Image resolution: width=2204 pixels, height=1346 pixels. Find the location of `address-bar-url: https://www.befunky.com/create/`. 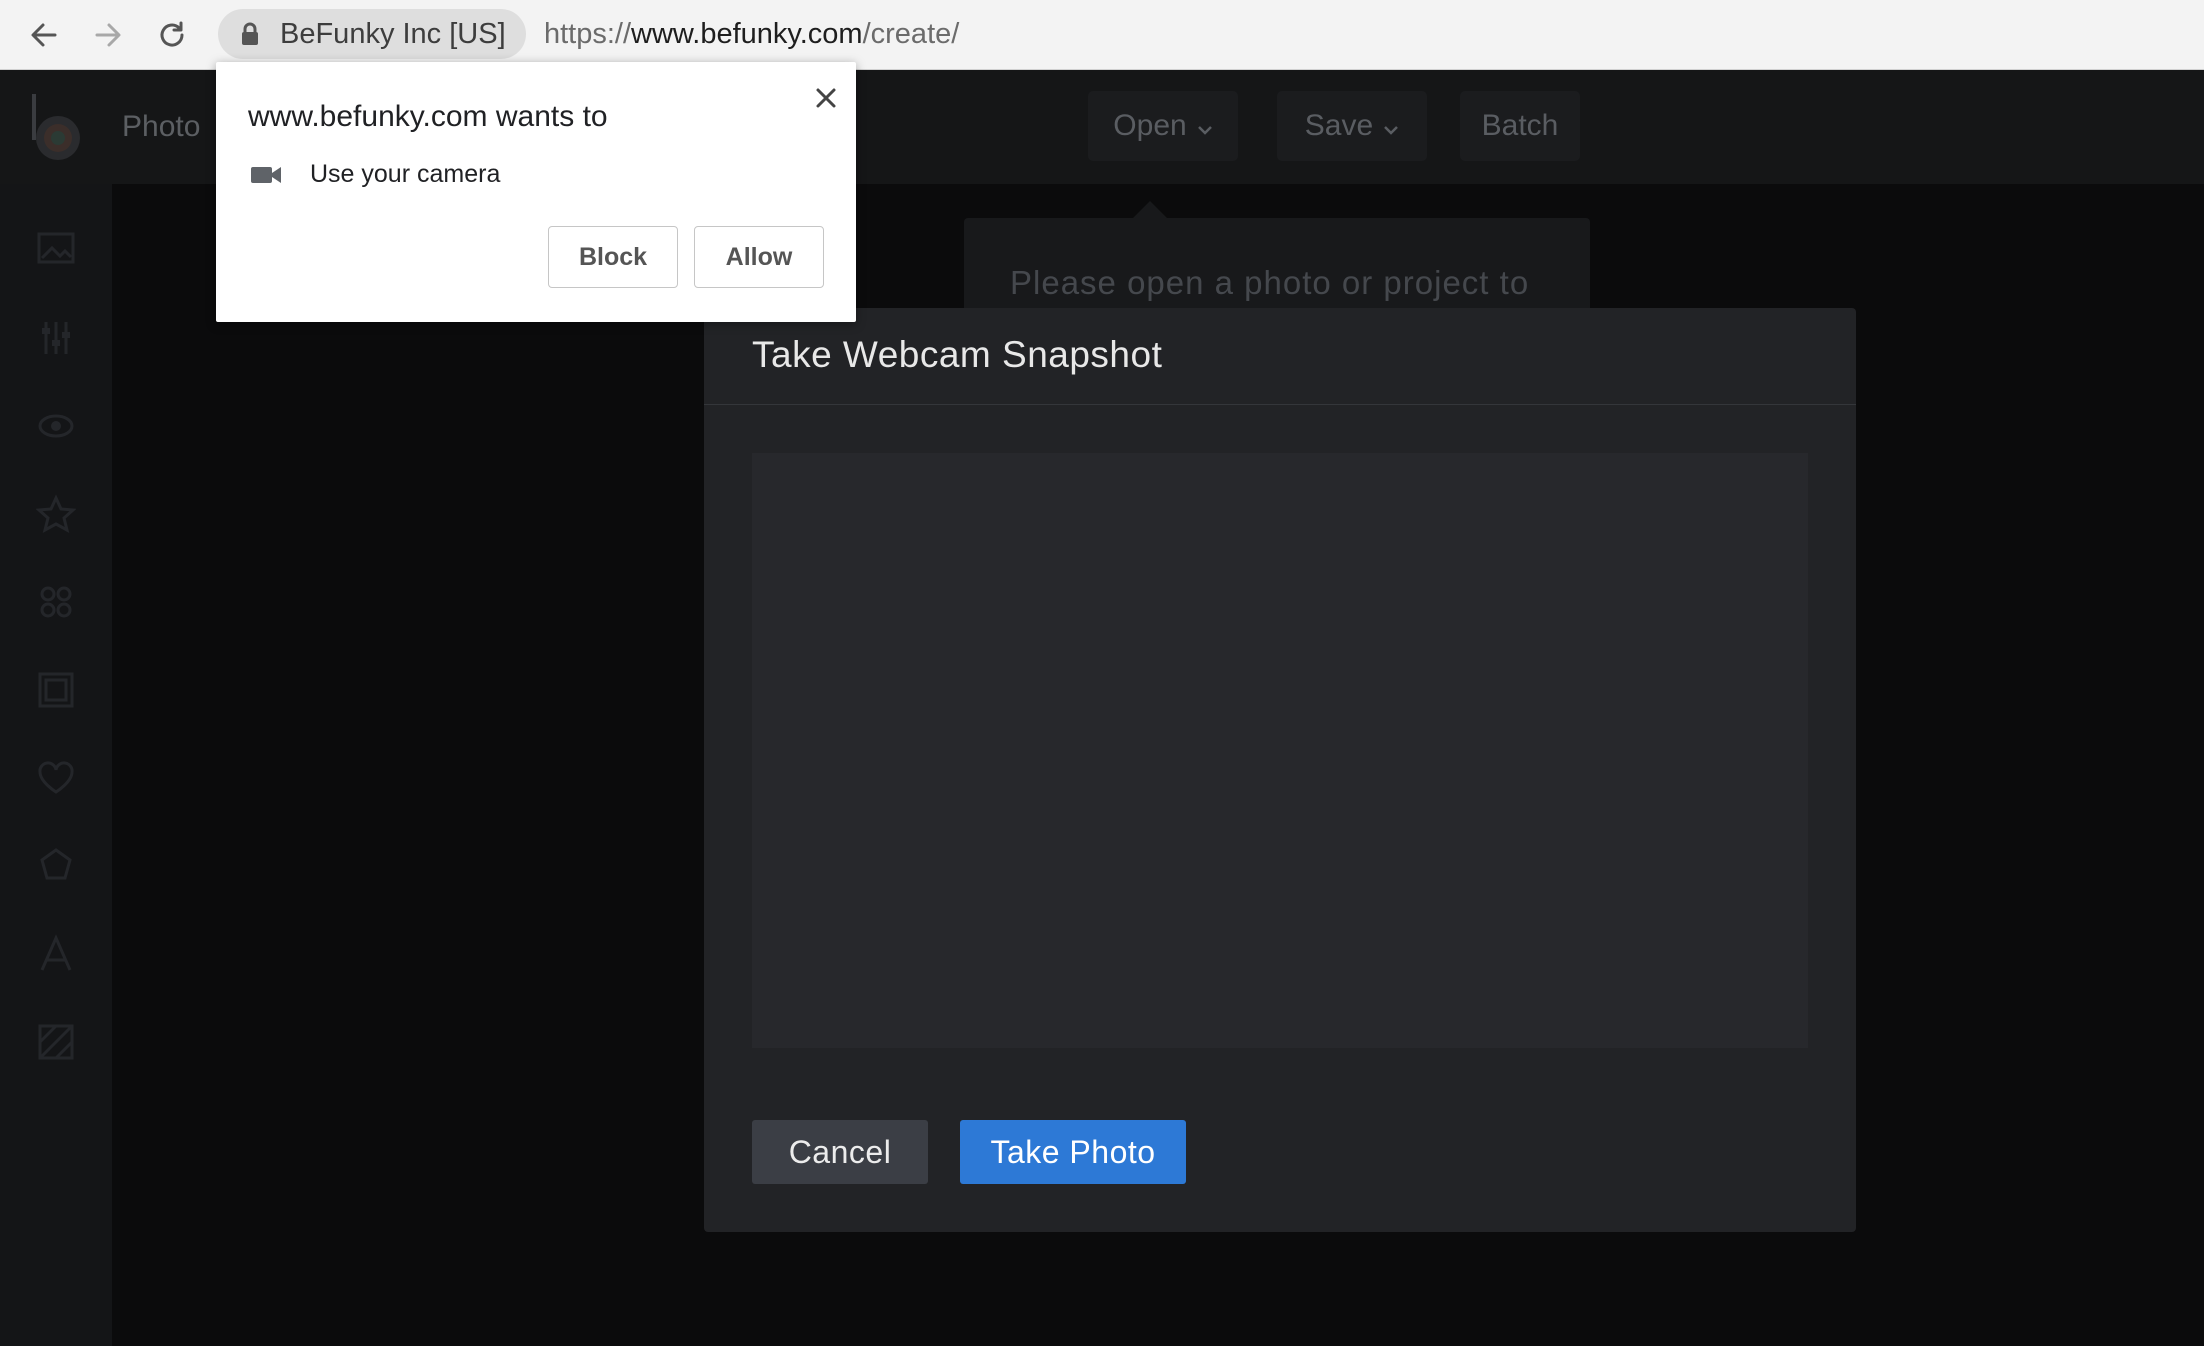

address-bar-url: https://www.befunky.com/create/ is located at coordinates (751, 34).